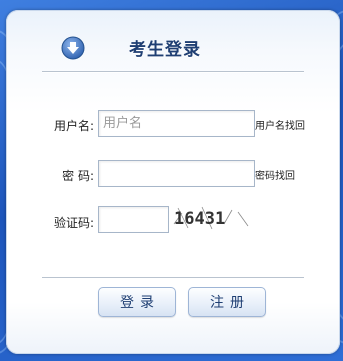 The width and height of the screenshot is (343, 361). Describe the element at coordinates (73, 48) in the screenshot. I see `down-arrow-circle-icon` at that location.